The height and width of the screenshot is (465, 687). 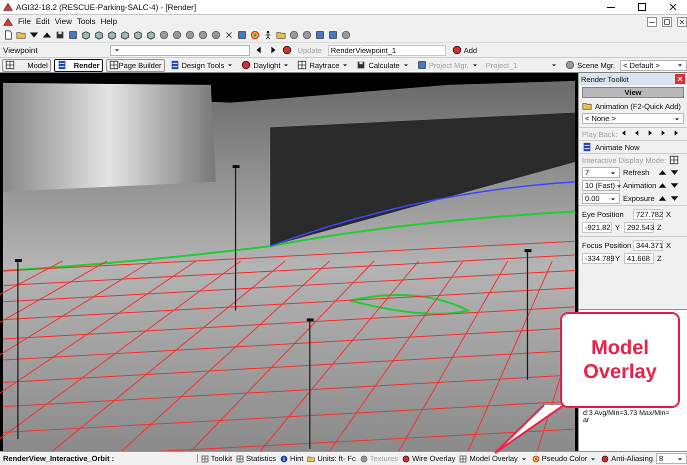 I want to click on restore-icon, so click(x=667, y=21).